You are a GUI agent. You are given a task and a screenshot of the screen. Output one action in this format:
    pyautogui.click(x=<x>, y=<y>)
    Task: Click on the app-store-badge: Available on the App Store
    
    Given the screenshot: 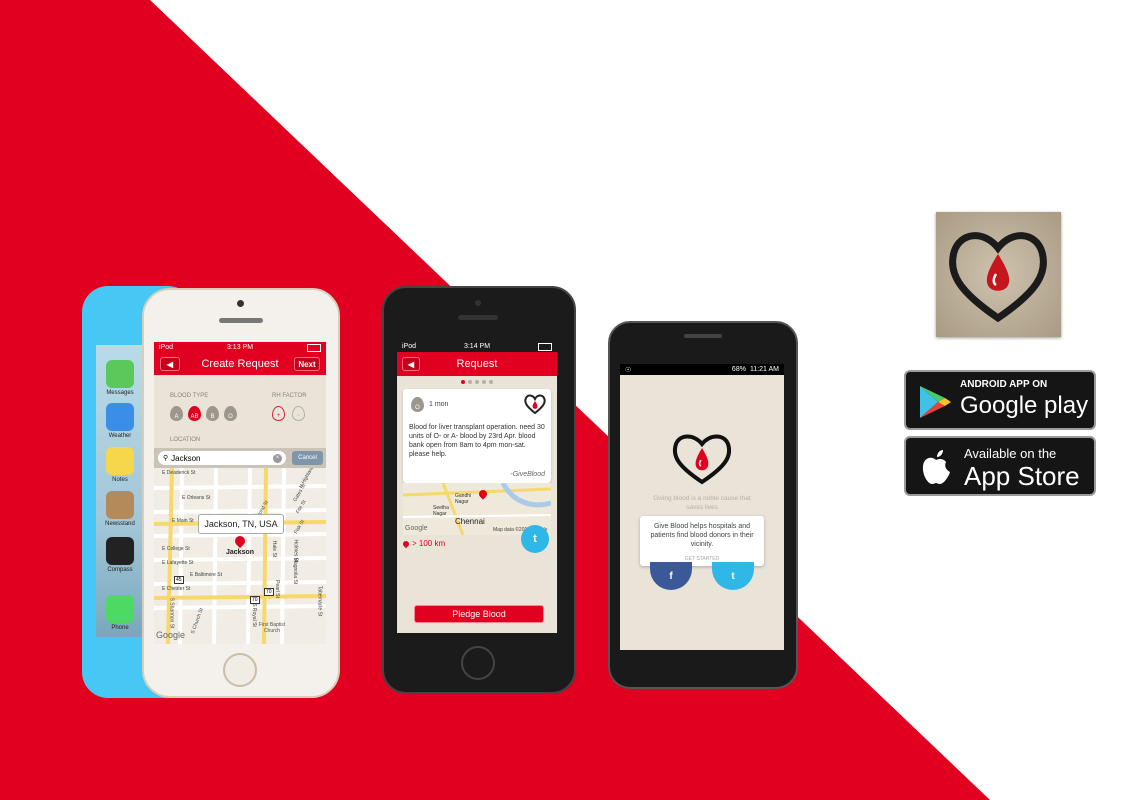 What is the action you would take?
    pyautogui.click(x=1000, y=466)
    